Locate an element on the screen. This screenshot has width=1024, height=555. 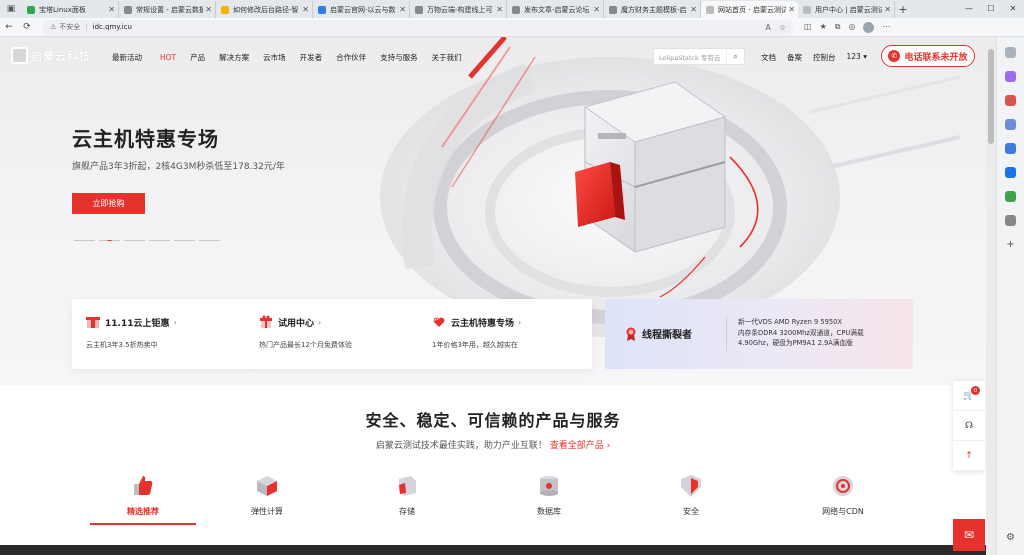
menu-item-partners: 合作伙伴 is located at coordinates (351, 57).